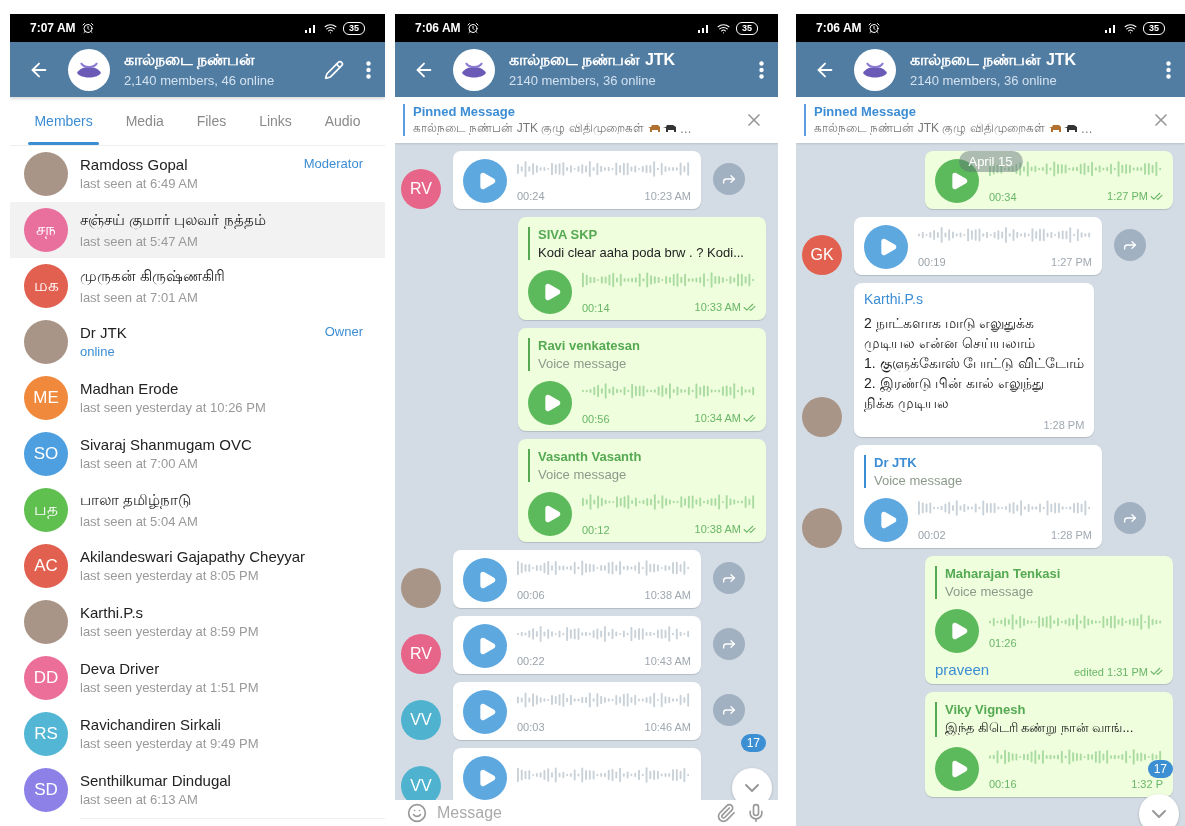 This screenshot has height=826, width=1185. What do you see at coordinates (1003, 573) in the screenshot?
I see `quoted-sender: Maharajan Tenkasi` at bounding box center [1003, 573].